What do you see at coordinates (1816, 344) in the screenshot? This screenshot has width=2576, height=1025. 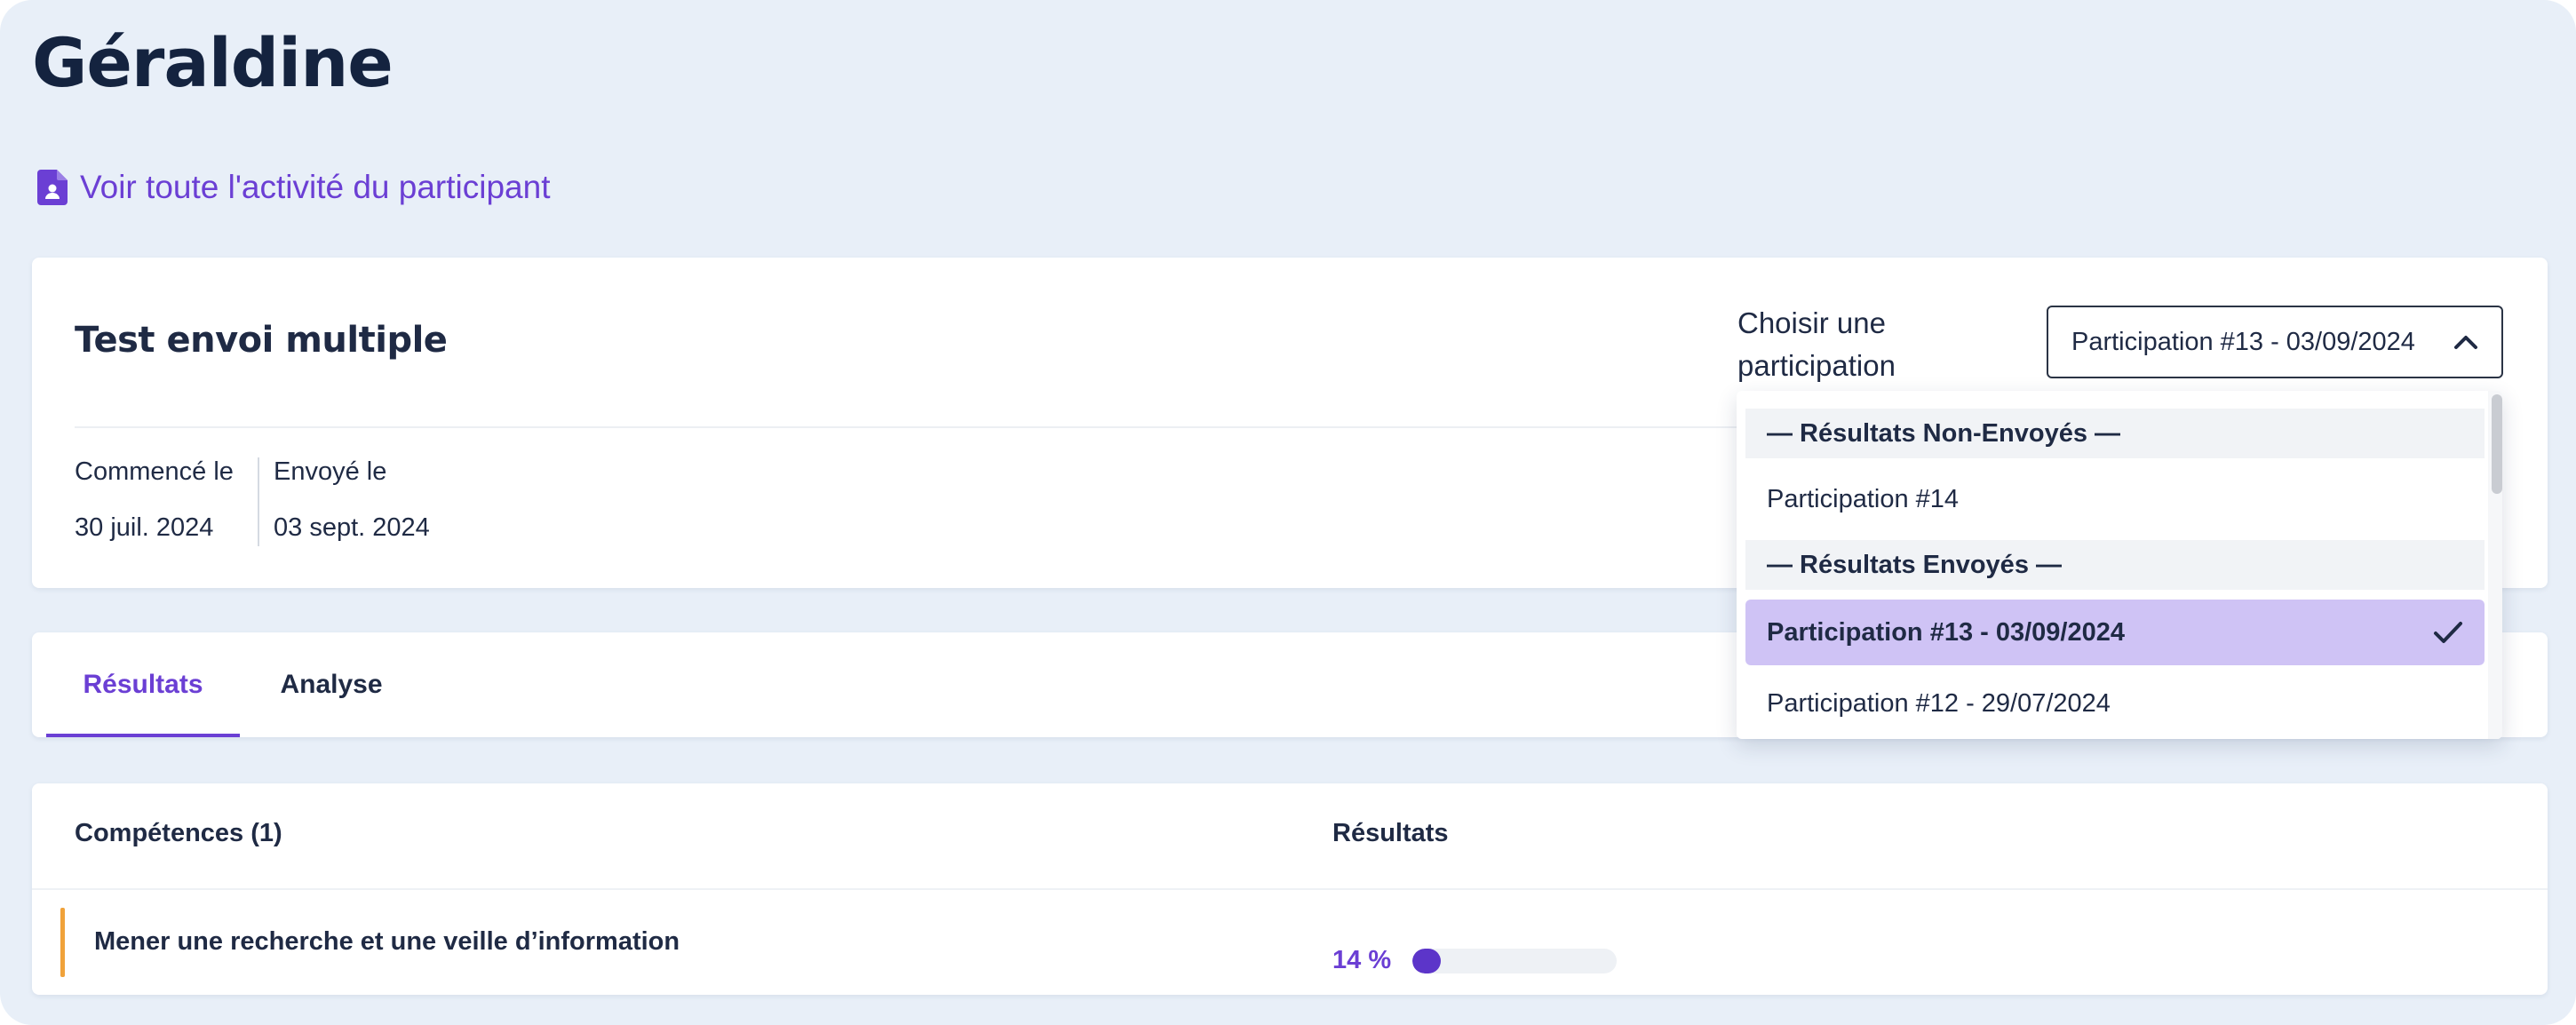 I see `participation-select-label: Choisir une participation` at bounding box center [1816, 344].